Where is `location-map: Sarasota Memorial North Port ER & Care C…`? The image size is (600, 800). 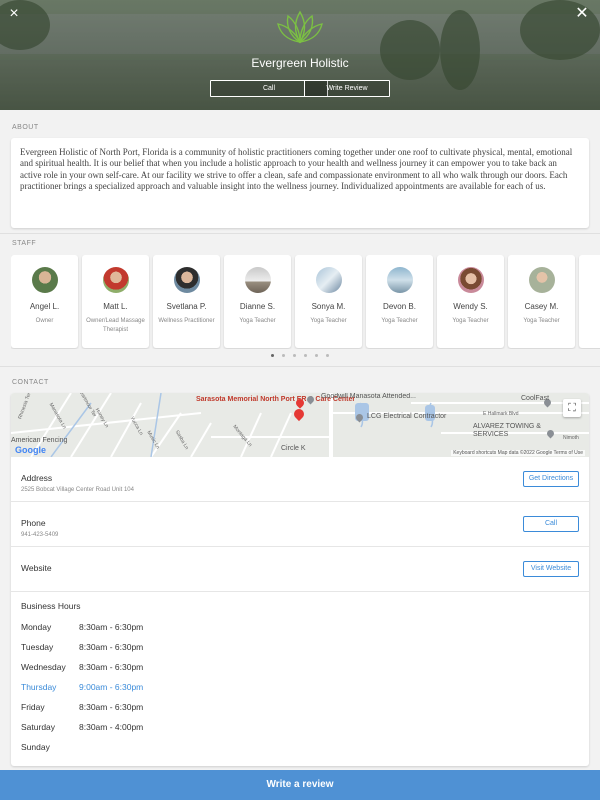
location-map: Sarasota Memorial North Port ER & Care C… is located at coordinates (300, 425).